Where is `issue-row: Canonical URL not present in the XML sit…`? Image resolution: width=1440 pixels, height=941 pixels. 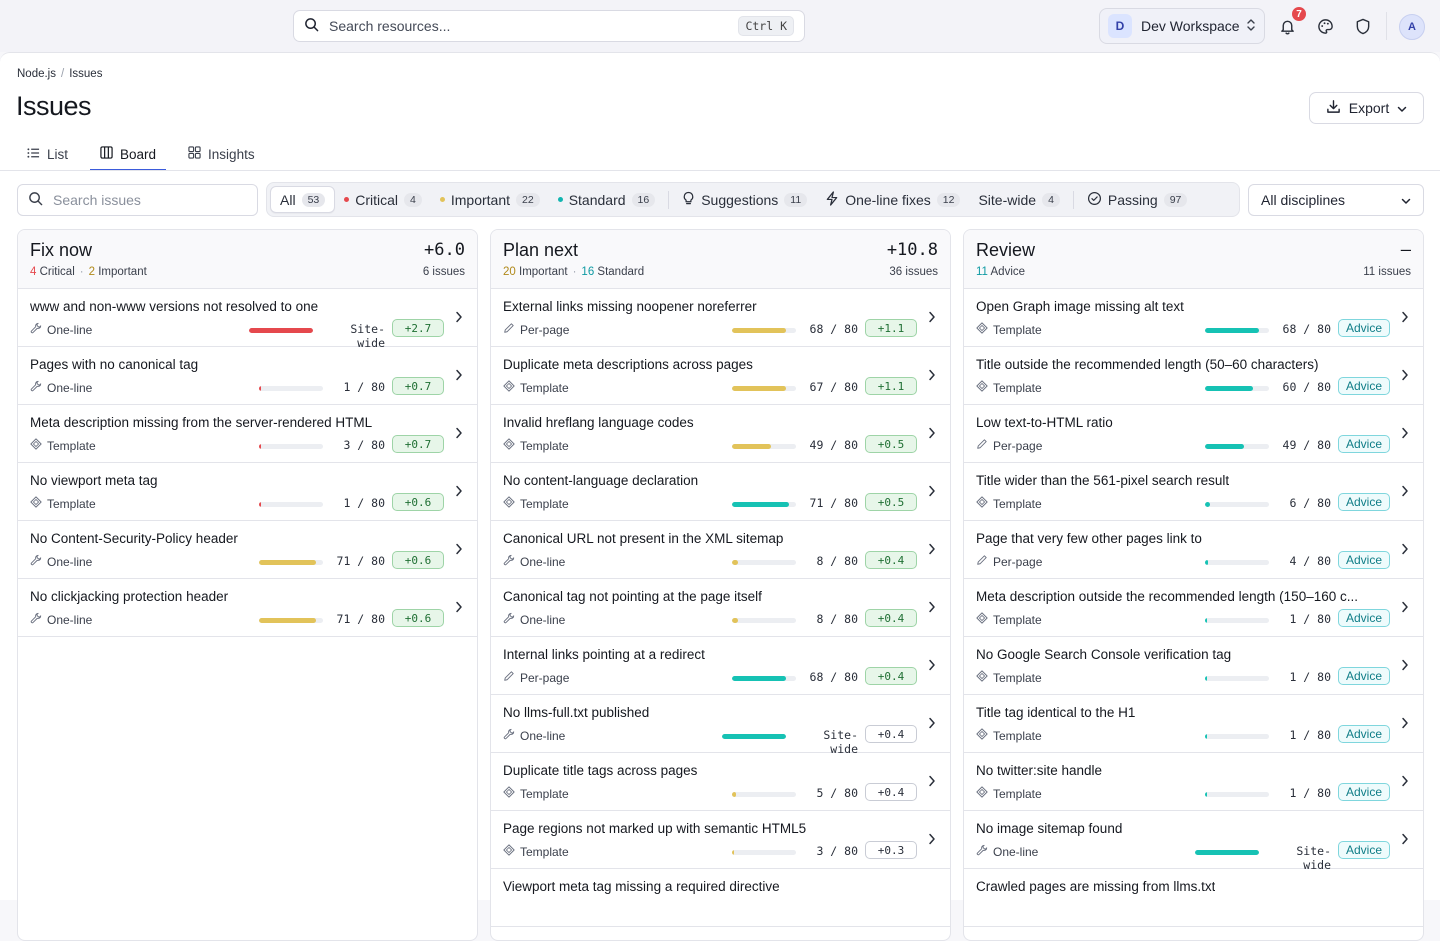
issue-row: Canonical URL not present in the XML sit… is located at coordinates (720, 550).